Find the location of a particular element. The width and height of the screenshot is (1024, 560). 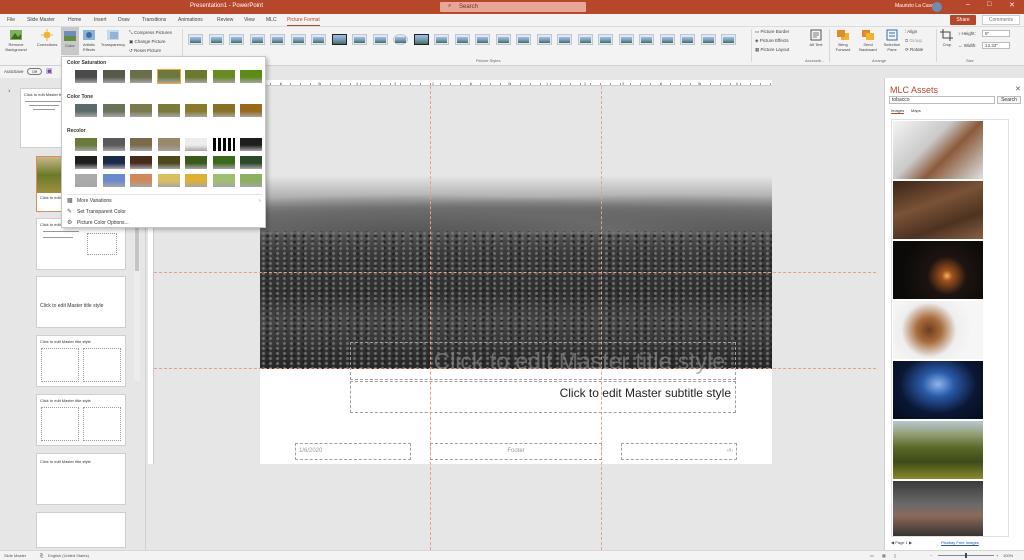

tab-mlc: MLC is located at coordinates (271, 20).